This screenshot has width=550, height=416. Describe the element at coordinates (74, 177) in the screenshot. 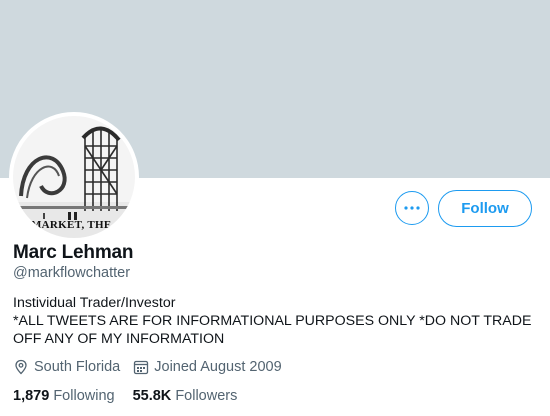

I see `profile-avatar: MARKET, THE` at that location.